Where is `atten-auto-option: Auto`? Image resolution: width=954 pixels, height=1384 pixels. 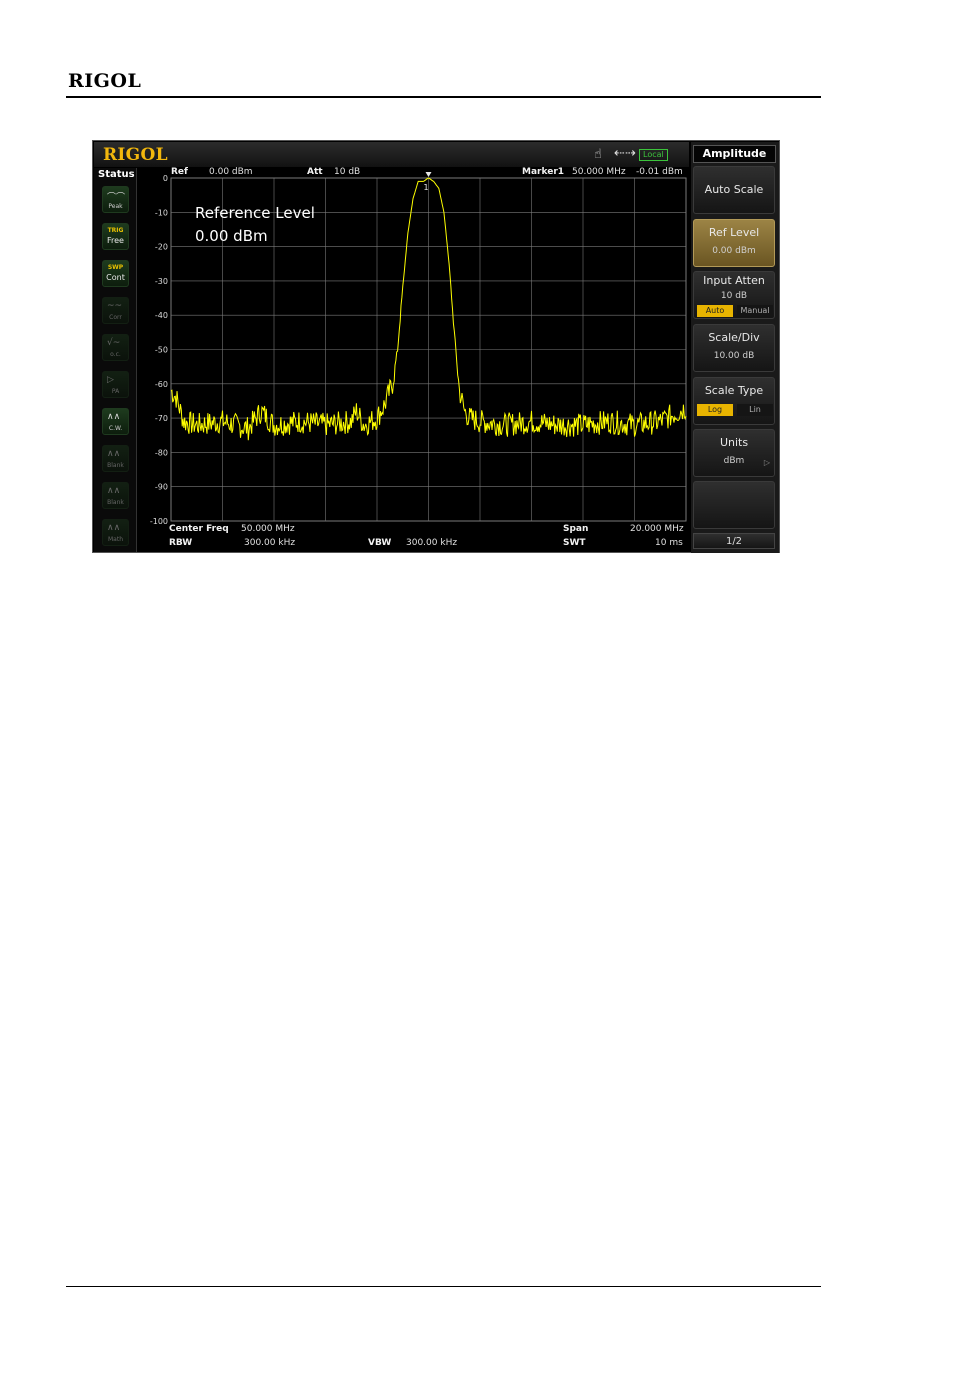 atten-auto-option: Auto is located at coordinates (715, 311).